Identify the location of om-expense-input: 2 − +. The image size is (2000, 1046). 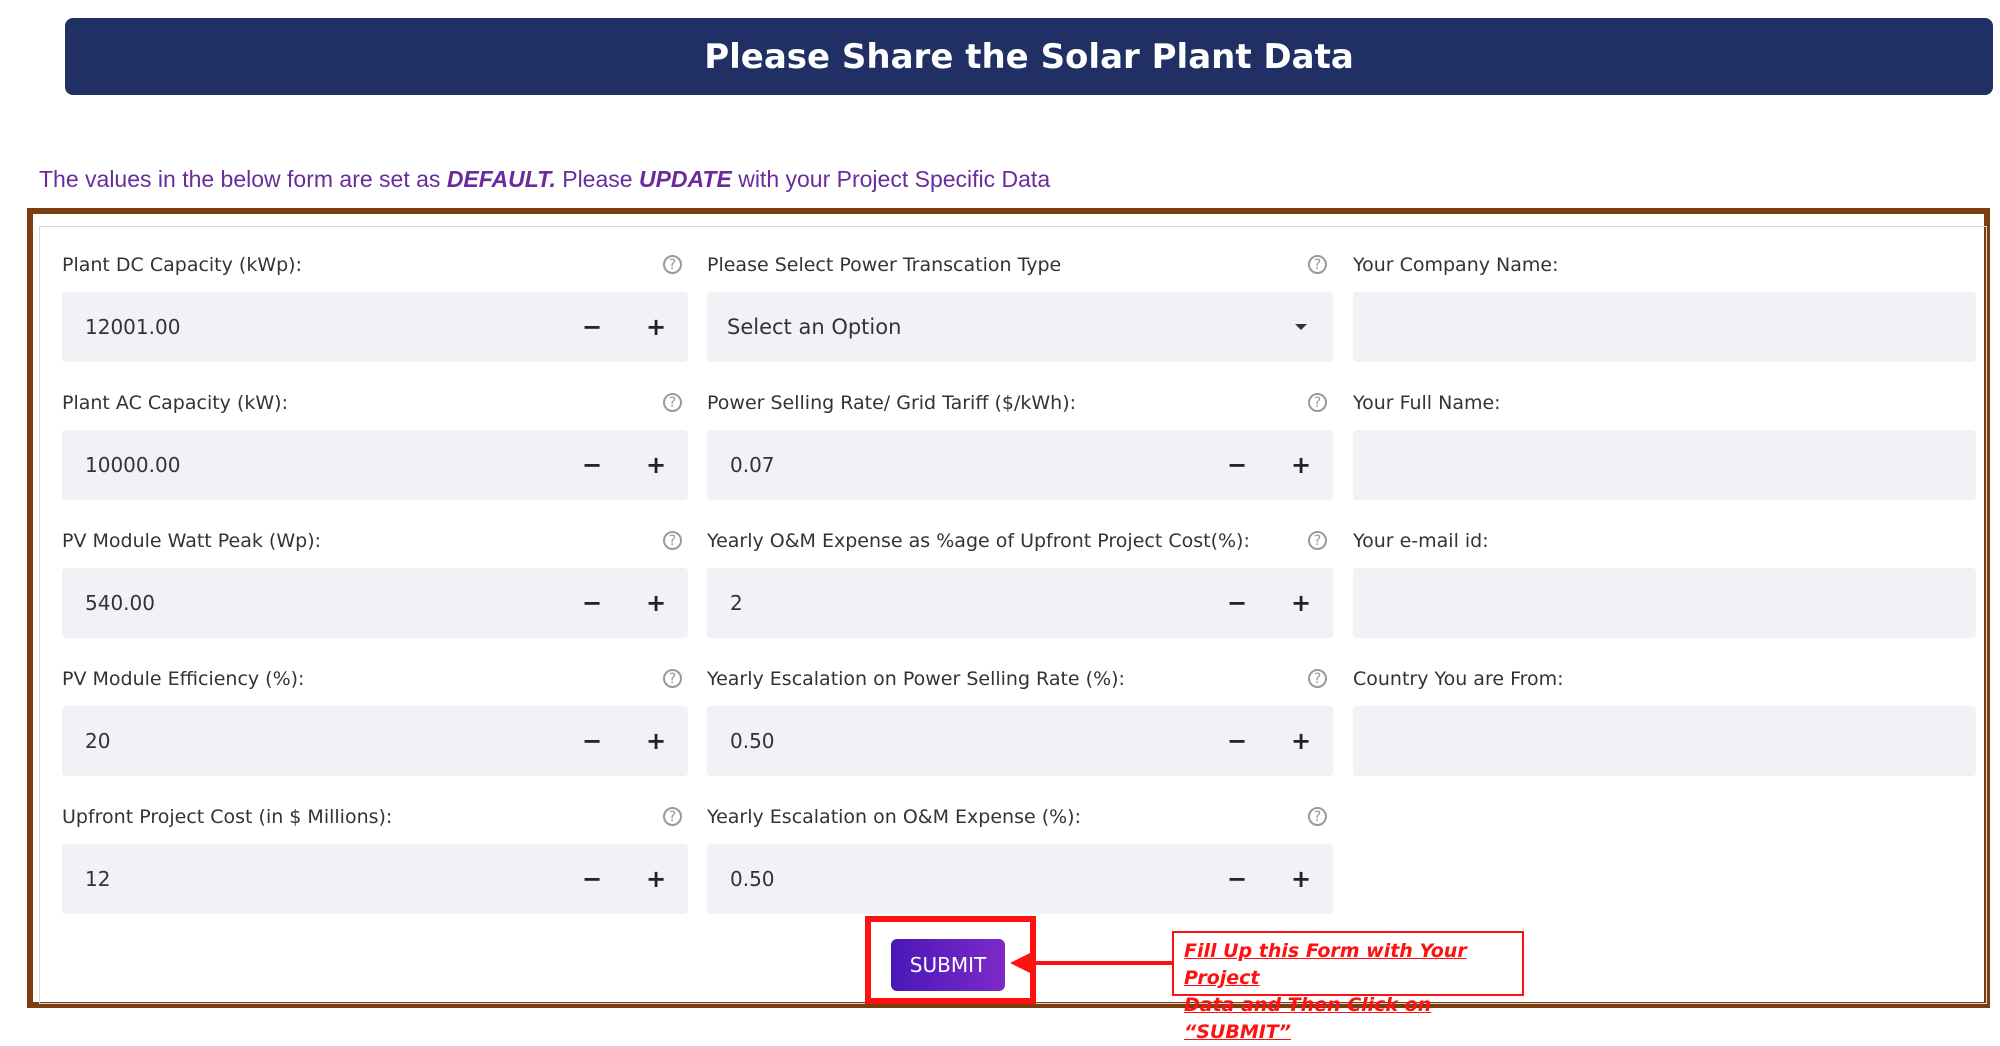
(1020, 603).